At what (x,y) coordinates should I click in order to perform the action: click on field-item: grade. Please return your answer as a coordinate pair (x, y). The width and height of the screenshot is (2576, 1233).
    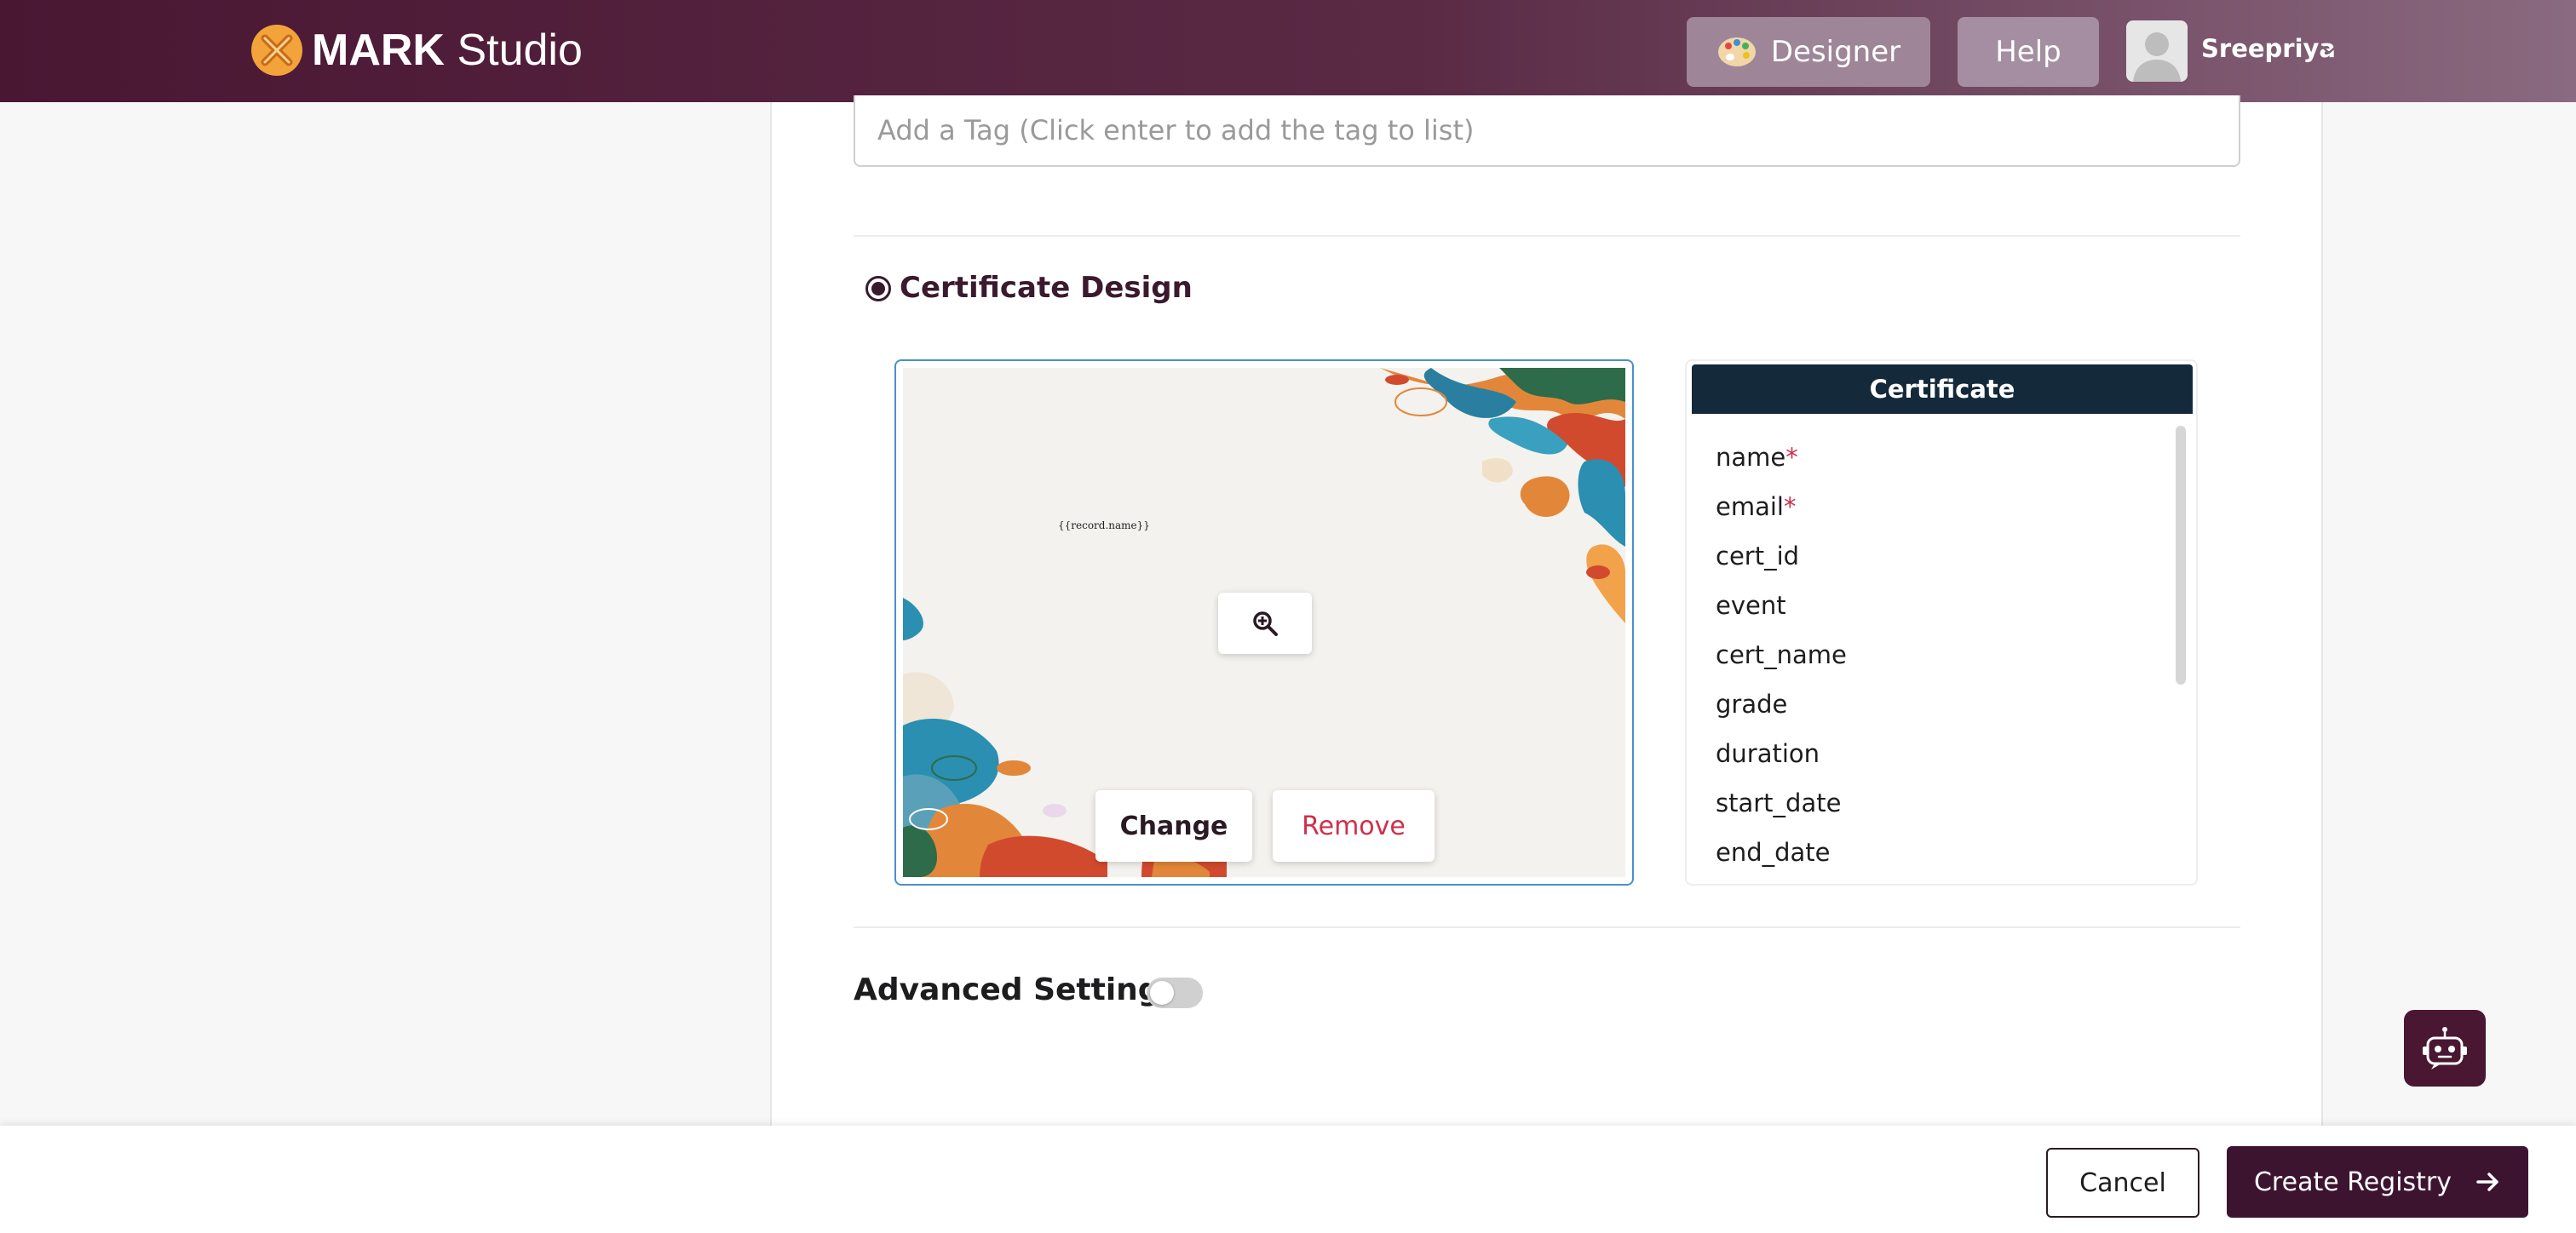
    Looking at the image, I should click on (1751, 704).